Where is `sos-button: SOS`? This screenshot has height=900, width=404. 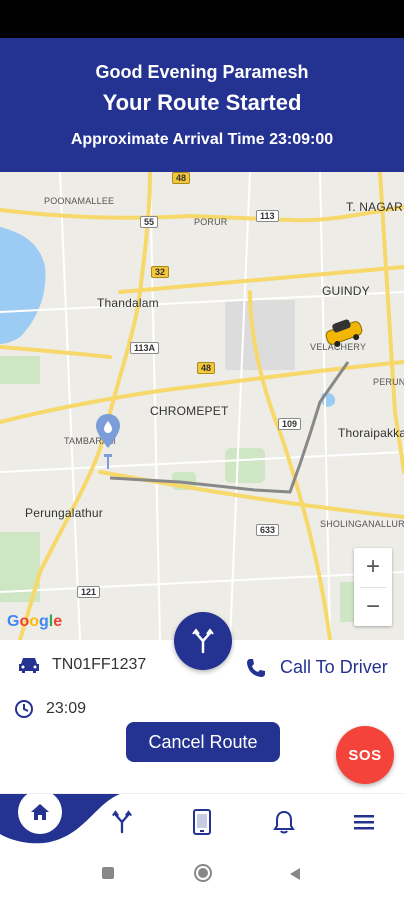 sos-button: SOS is located at coordinates (365, 755).